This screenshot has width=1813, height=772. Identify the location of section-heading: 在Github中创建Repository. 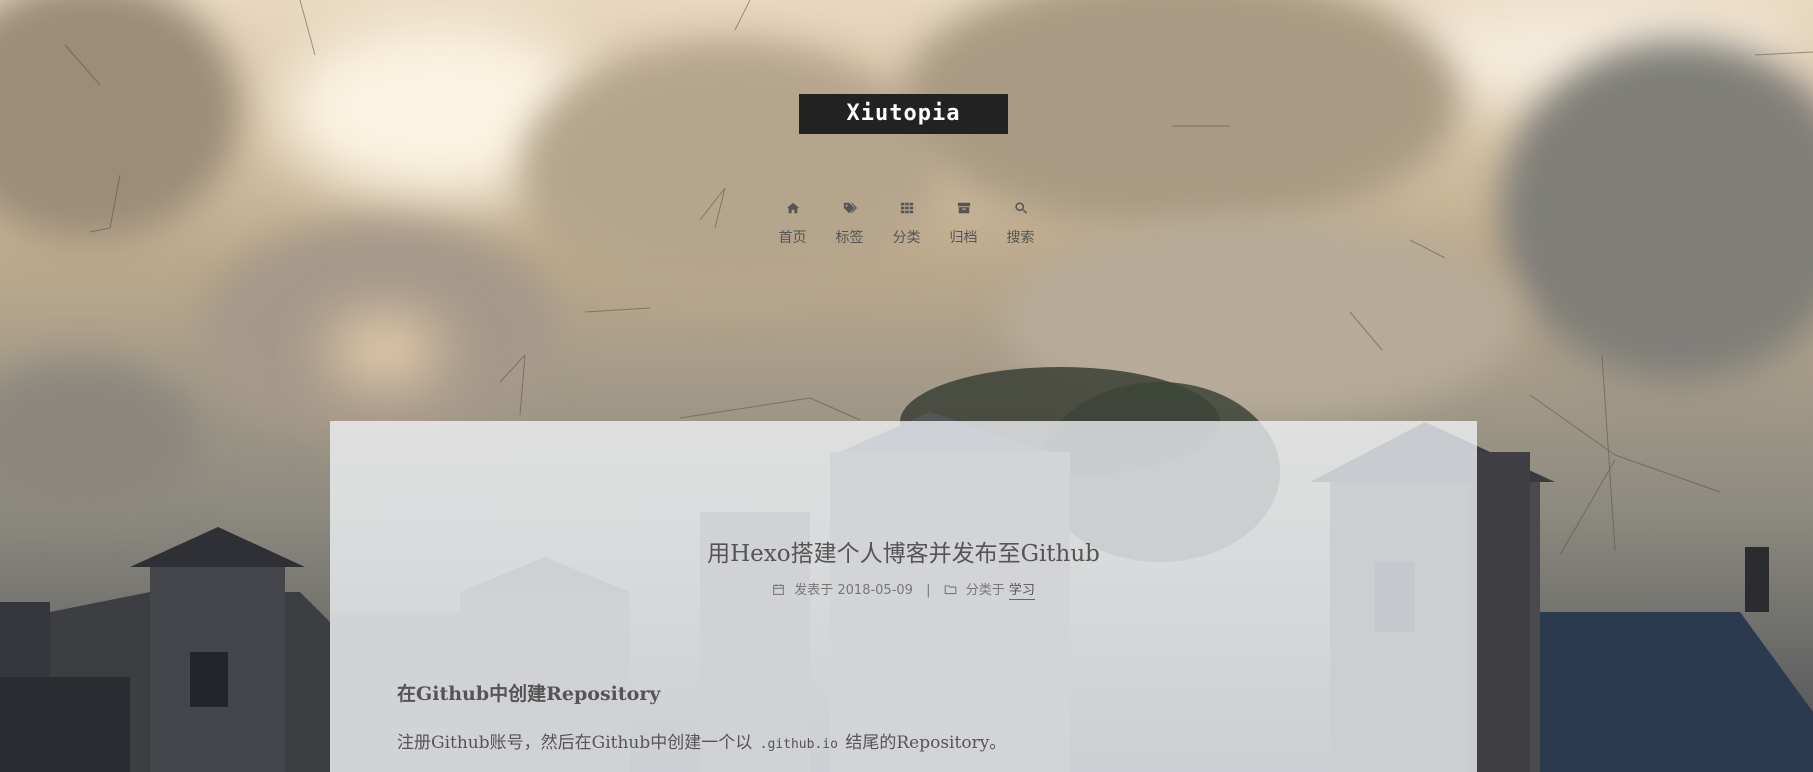
(529, 694).